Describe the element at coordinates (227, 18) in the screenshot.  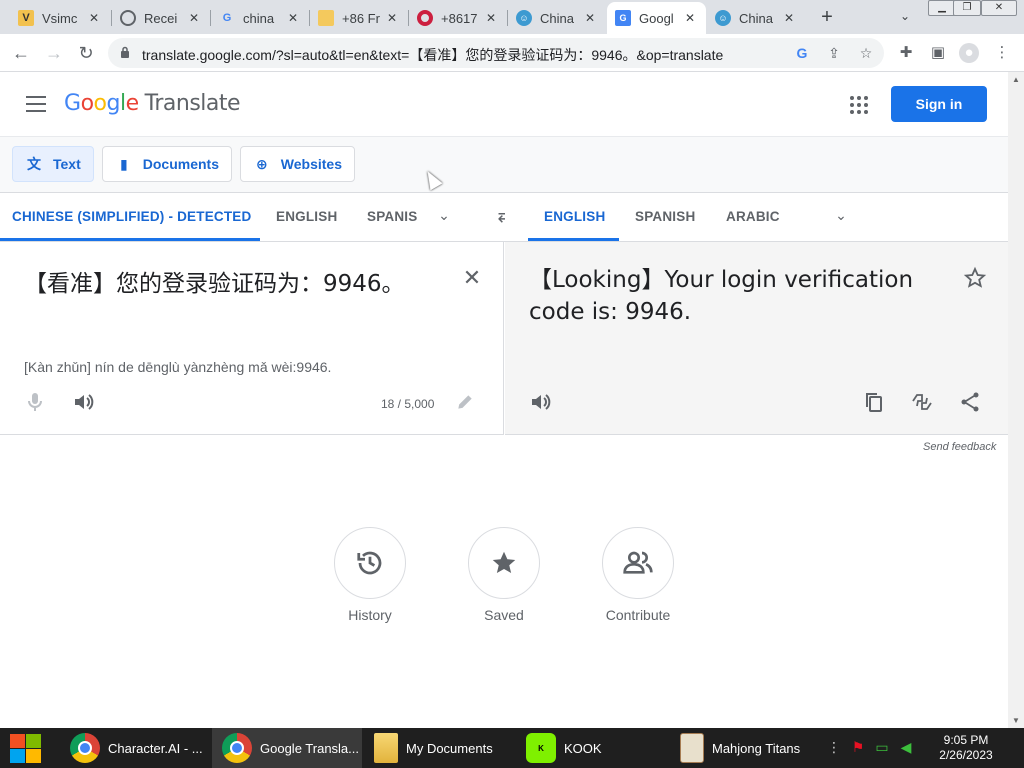
I see `google-icon: G` at that location.